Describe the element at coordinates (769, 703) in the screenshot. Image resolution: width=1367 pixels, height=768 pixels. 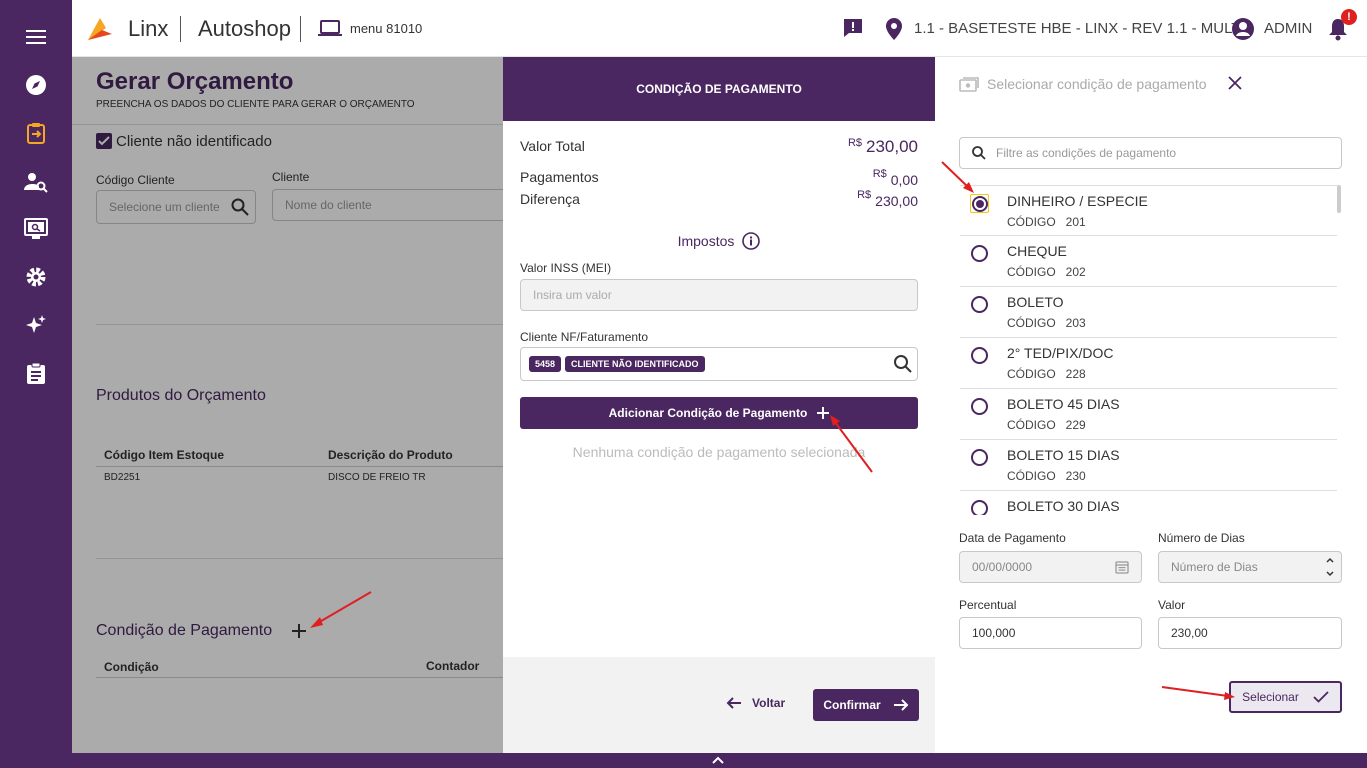
I see `back-label: Voltar` at that location.